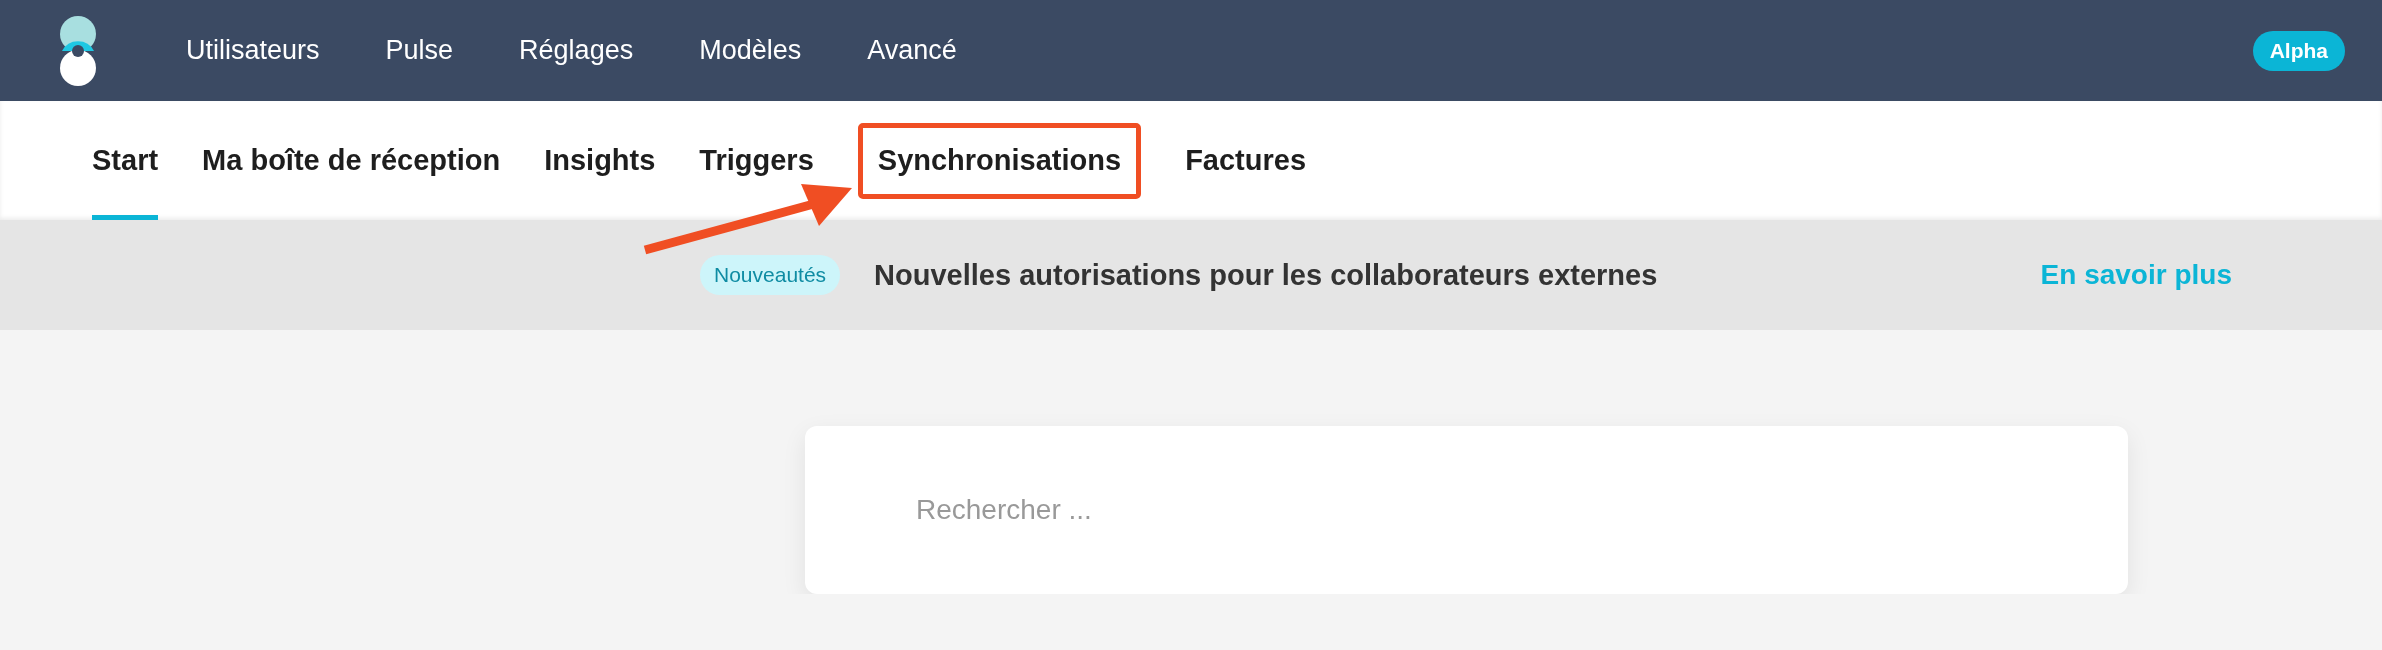 This screenshot has height=650, width=2382. I want to click on banner-message: Nouvelles autorisations pour les collaborateurs externes, so click(1266, 275).